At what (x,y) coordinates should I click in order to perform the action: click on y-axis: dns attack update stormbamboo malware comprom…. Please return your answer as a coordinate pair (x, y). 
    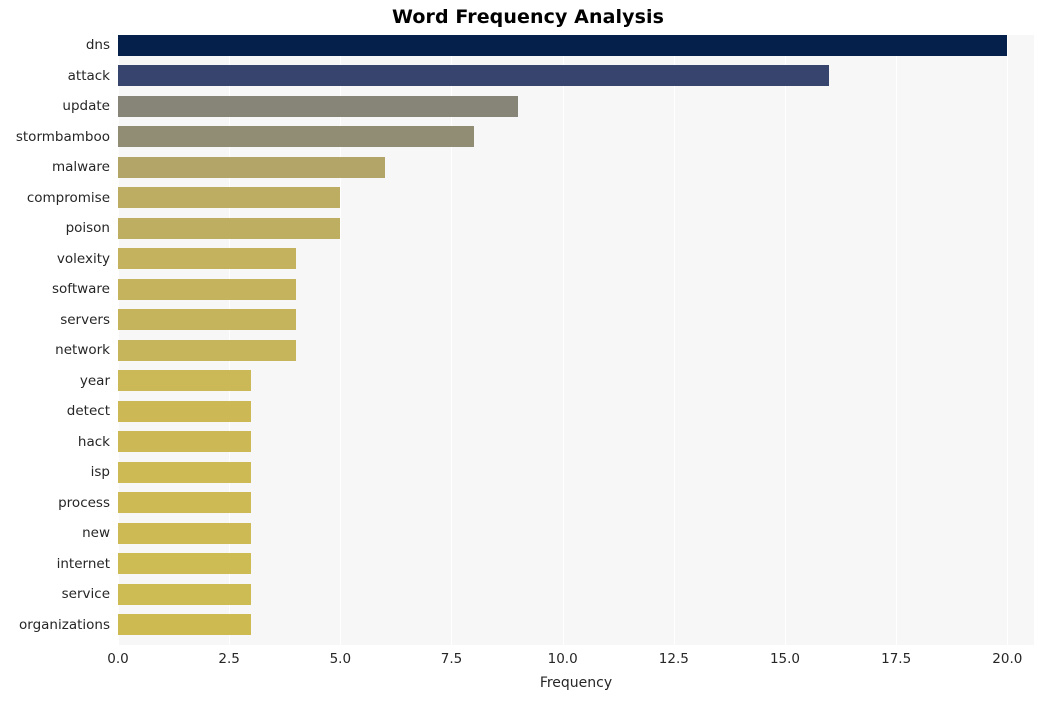
    Looking at the image, I should click on (55, 340).